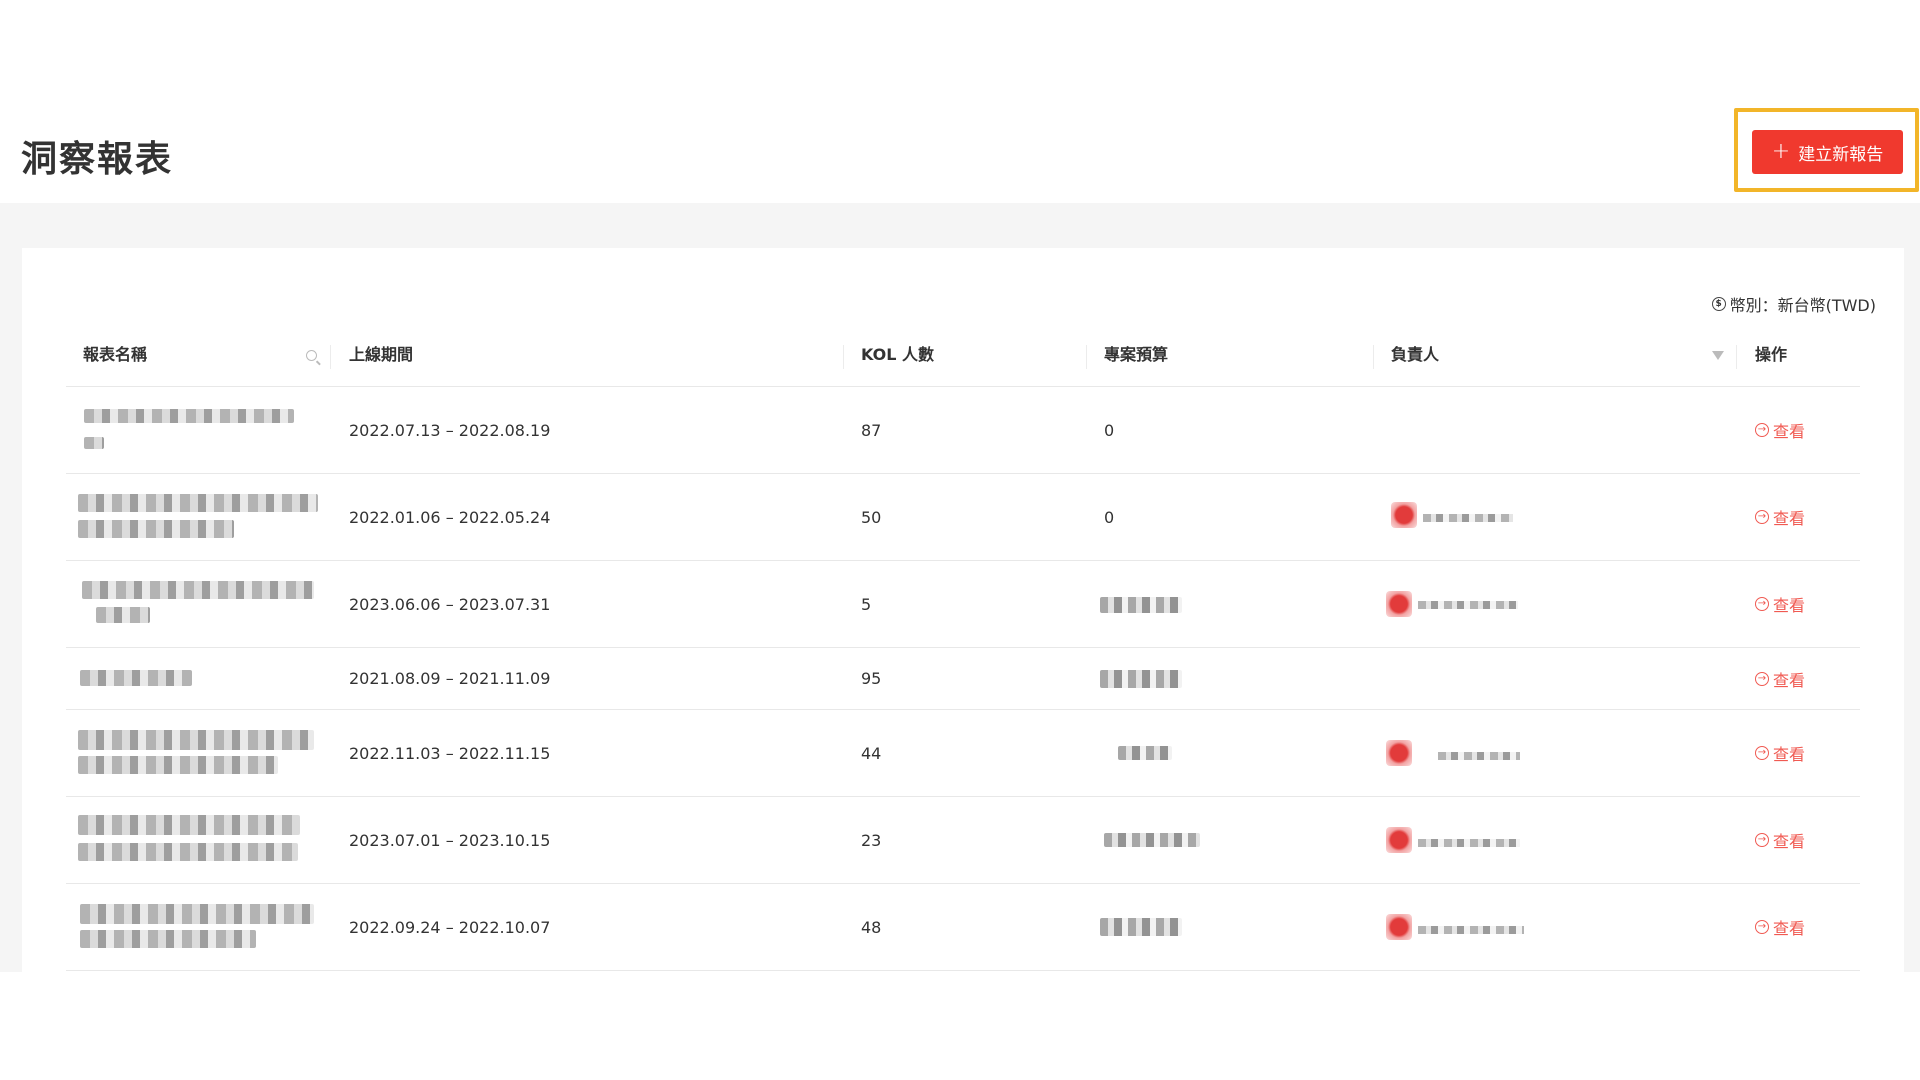 This screenshot has height=1080, width=1920. I want to click on table-row: 2022.07.13 – 2022.08.19 87 0 → 查看, so click(963, 430).